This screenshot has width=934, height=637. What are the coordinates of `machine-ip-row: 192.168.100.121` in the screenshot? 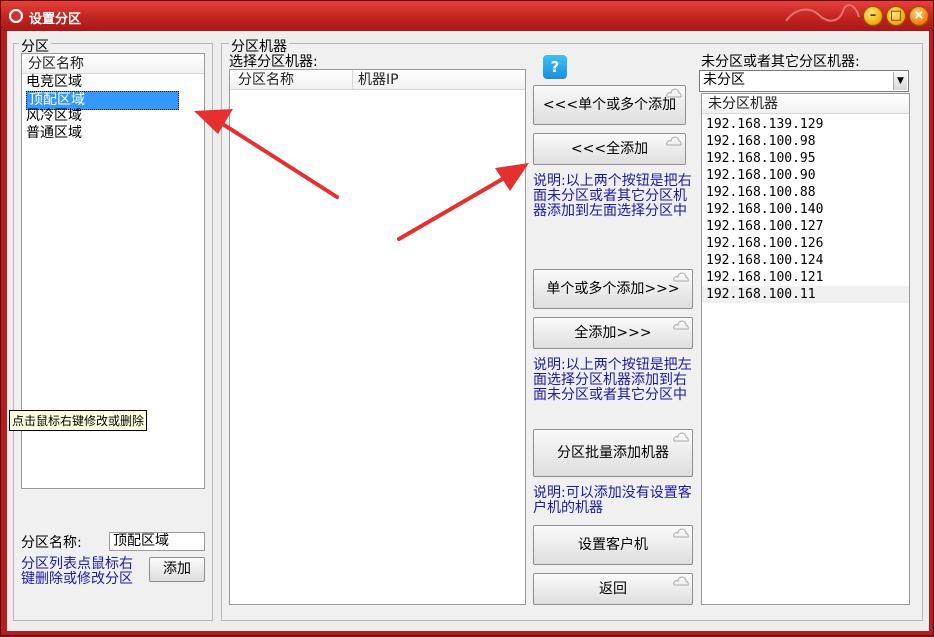 It's located at (805, 277).